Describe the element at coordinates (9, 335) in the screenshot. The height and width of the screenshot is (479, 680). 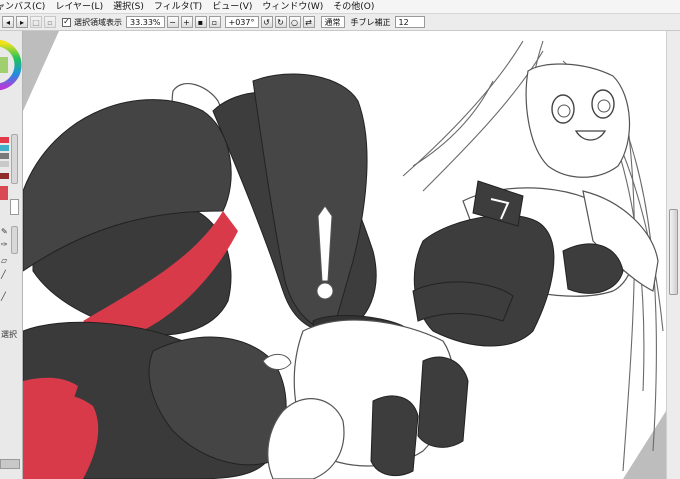
I see `select-tool-label: 選択` at that location.